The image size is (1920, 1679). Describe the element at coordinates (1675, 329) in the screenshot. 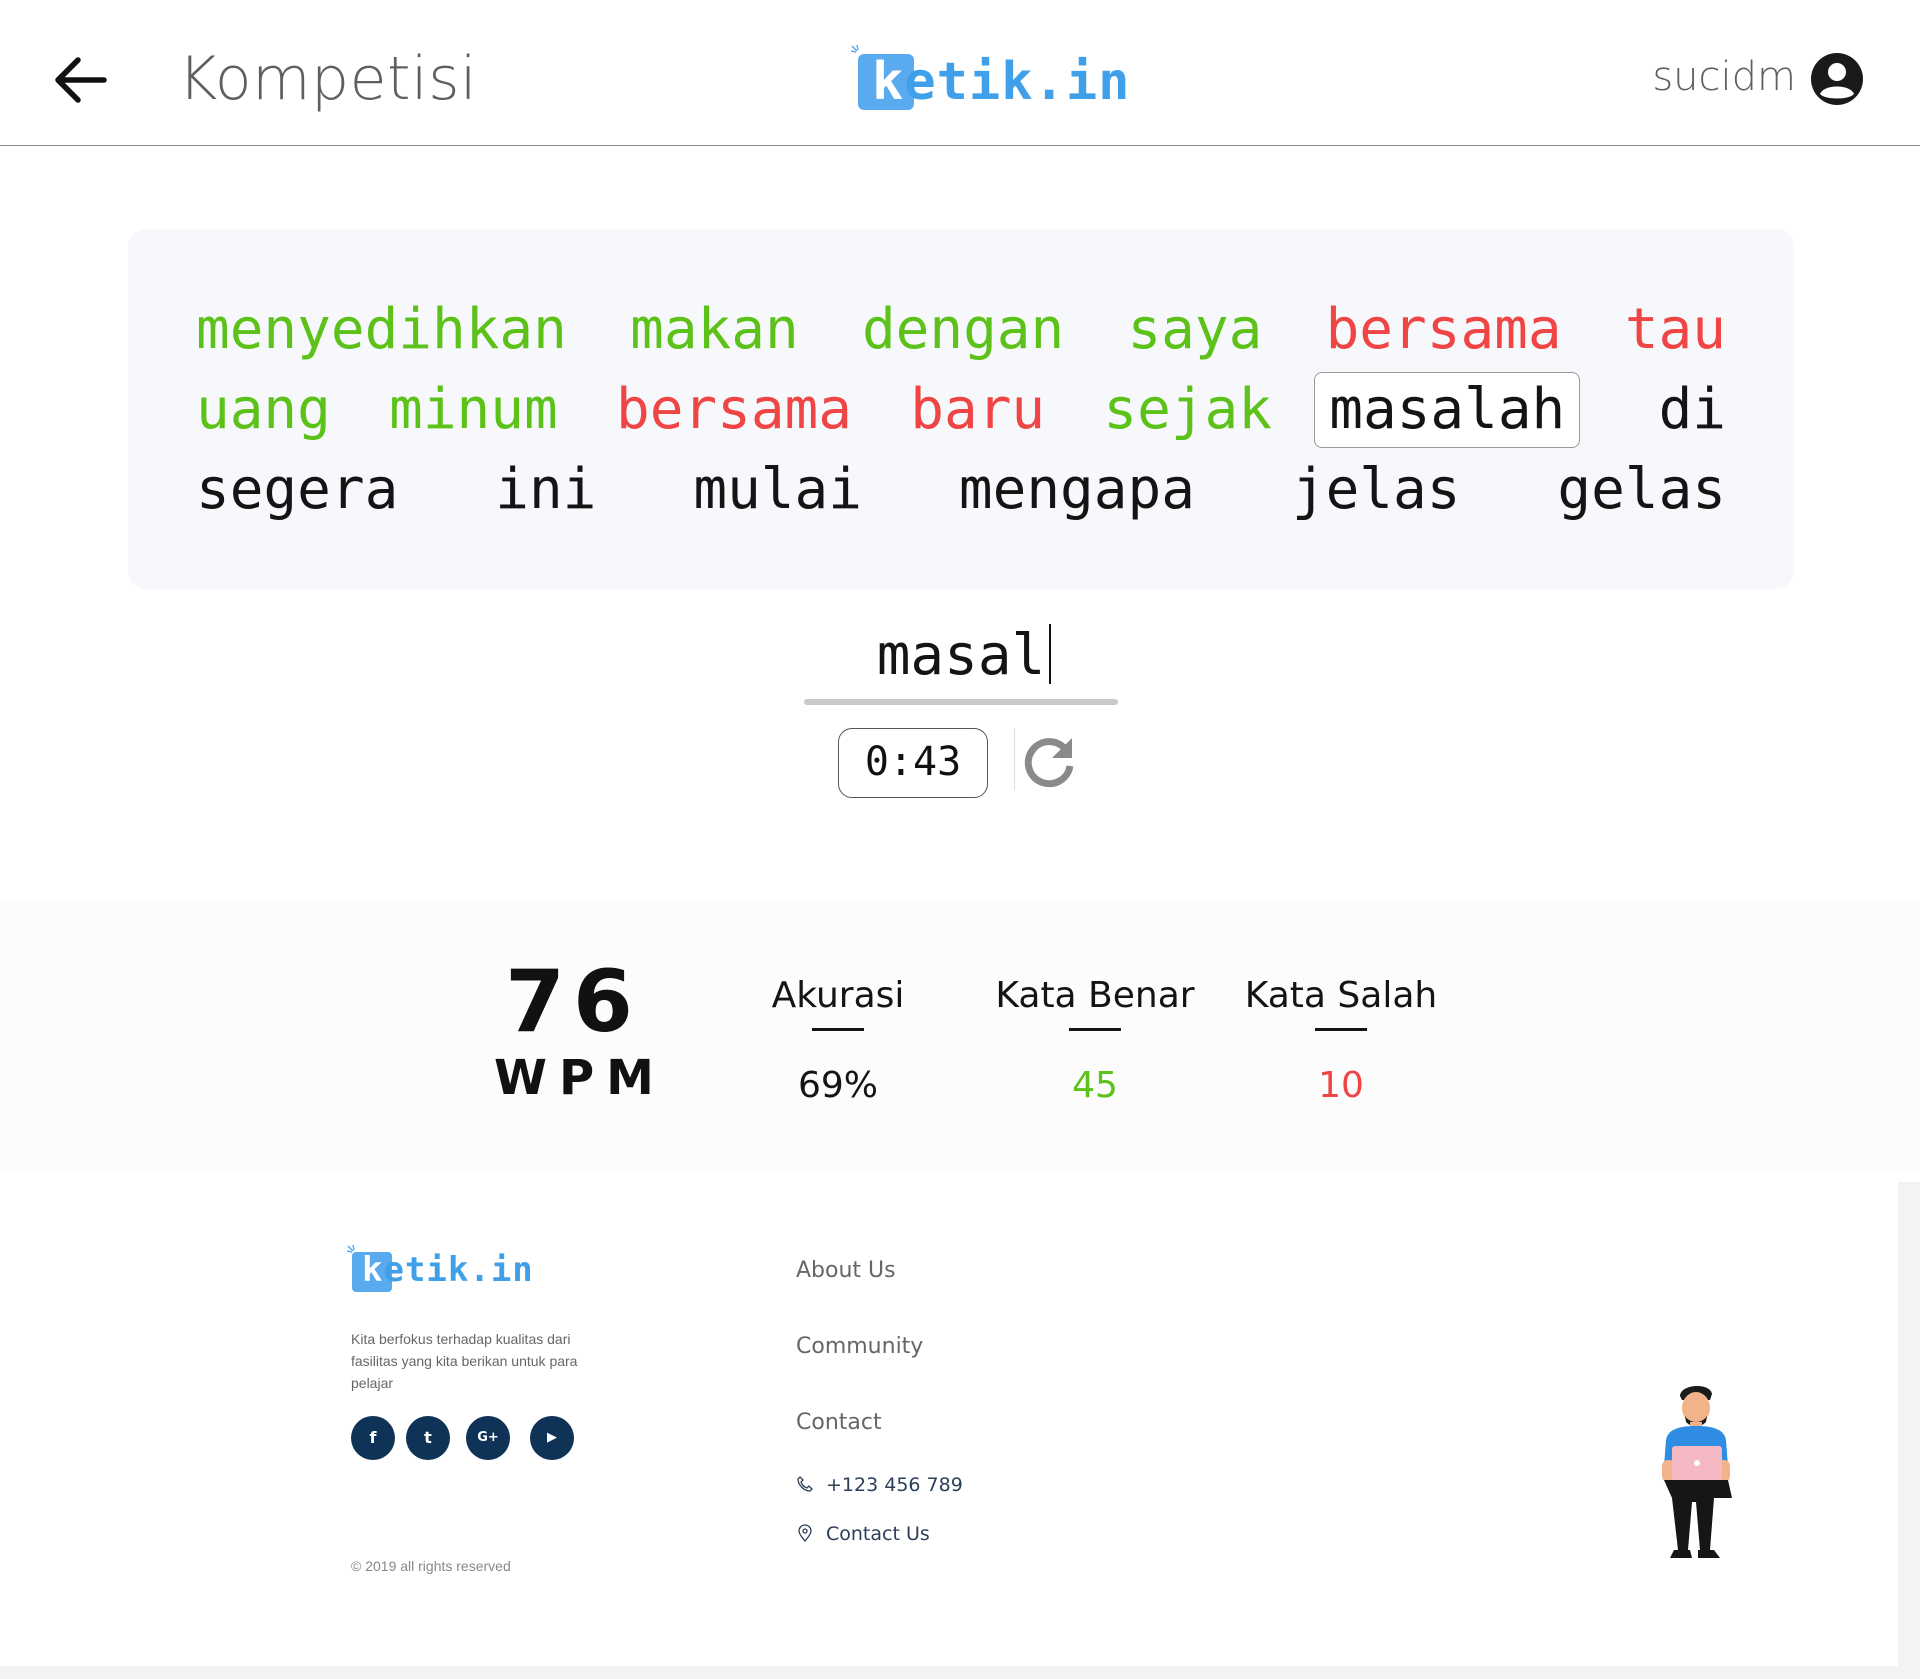

I see `word-wrong: tau` at that location.